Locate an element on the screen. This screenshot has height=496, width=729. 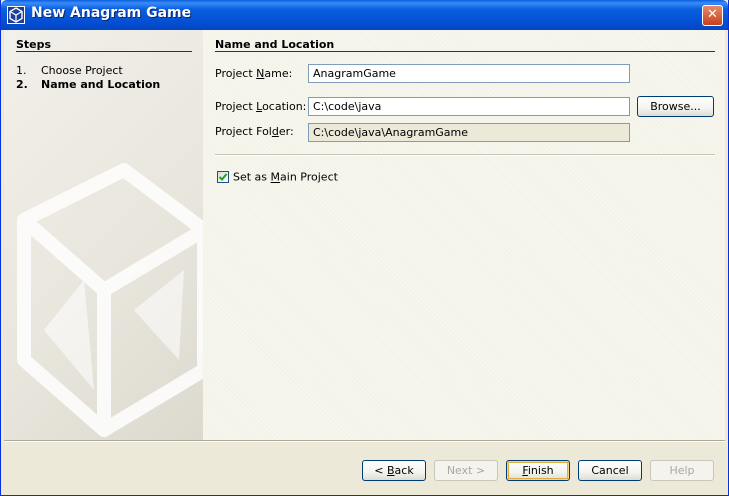
back-button: < Back is located at coordinates (394, 470).